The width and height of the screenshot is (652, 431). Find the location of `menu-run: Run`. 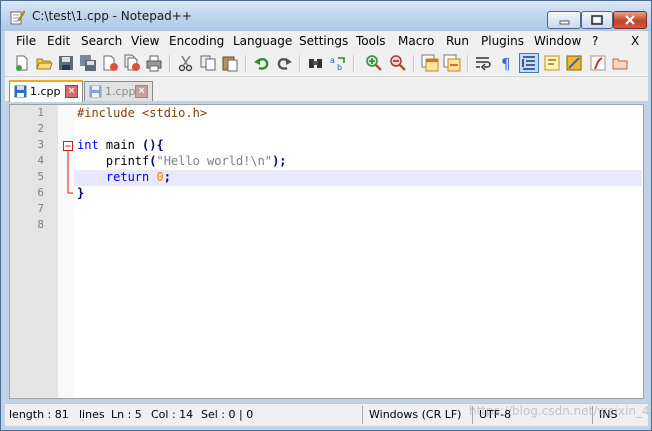

menu-run: Run is located at coordinates (457, 41).